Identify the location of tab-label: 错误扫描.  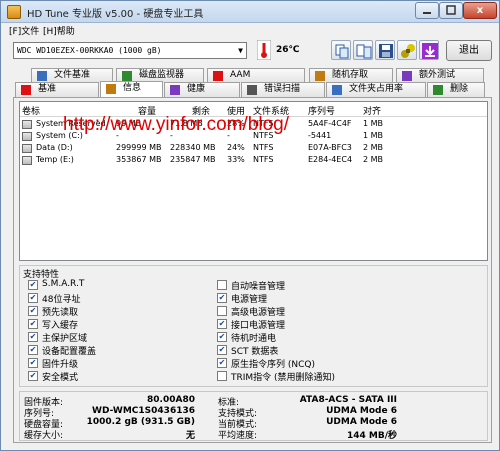
(282, 89).